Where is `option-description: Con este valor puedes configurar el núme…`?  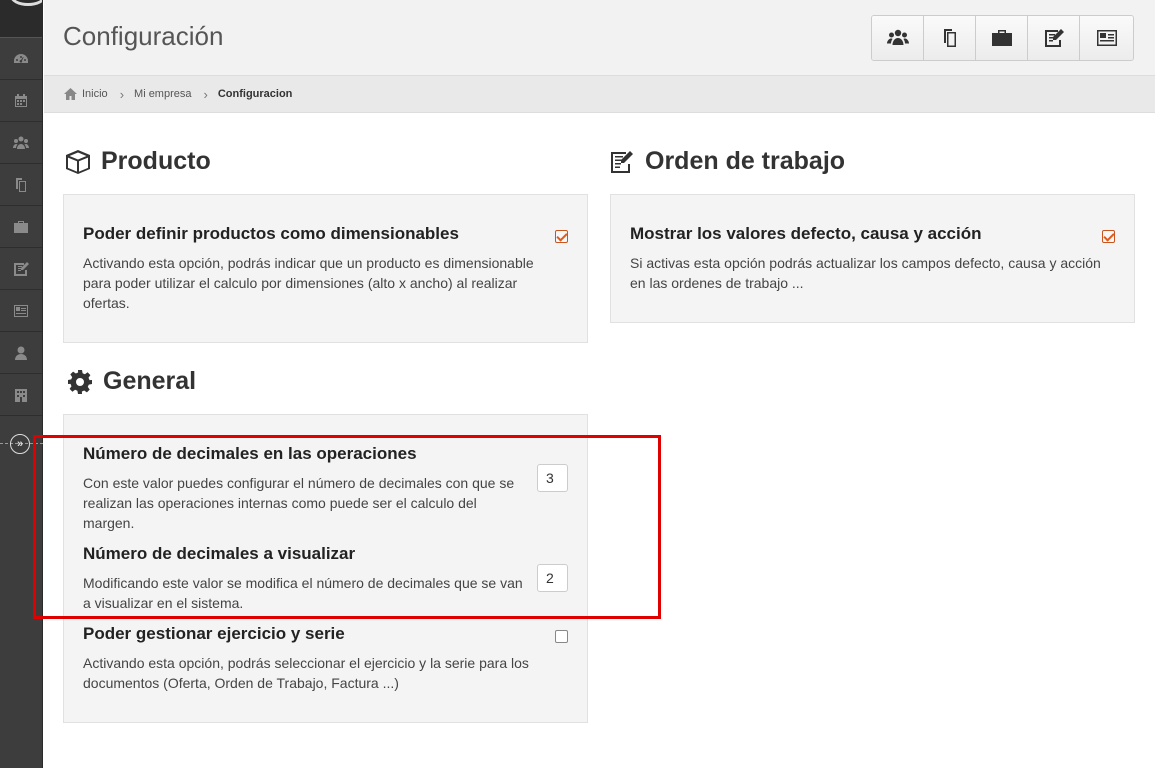
option-description: Con este valor puedes configurar el núme… is located at coordinates (299, 503).